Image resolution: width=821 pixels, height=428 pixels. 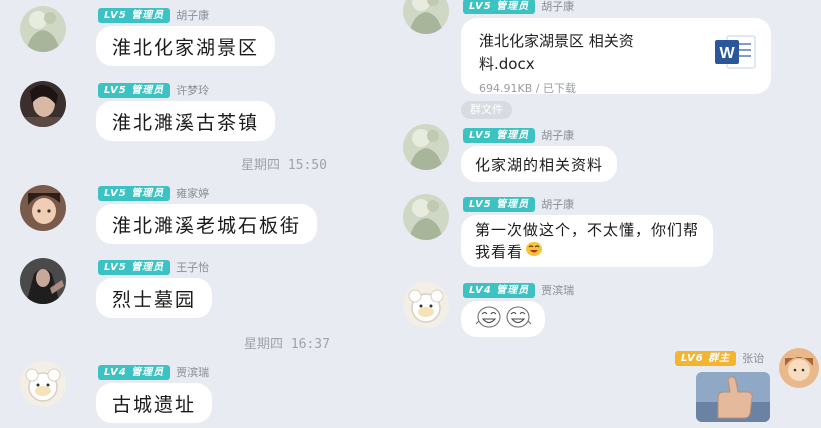 What do you see at coordinates (503, 319) in the screenshot?
I see `sticker-bubble` at bounding box center [503, 319].